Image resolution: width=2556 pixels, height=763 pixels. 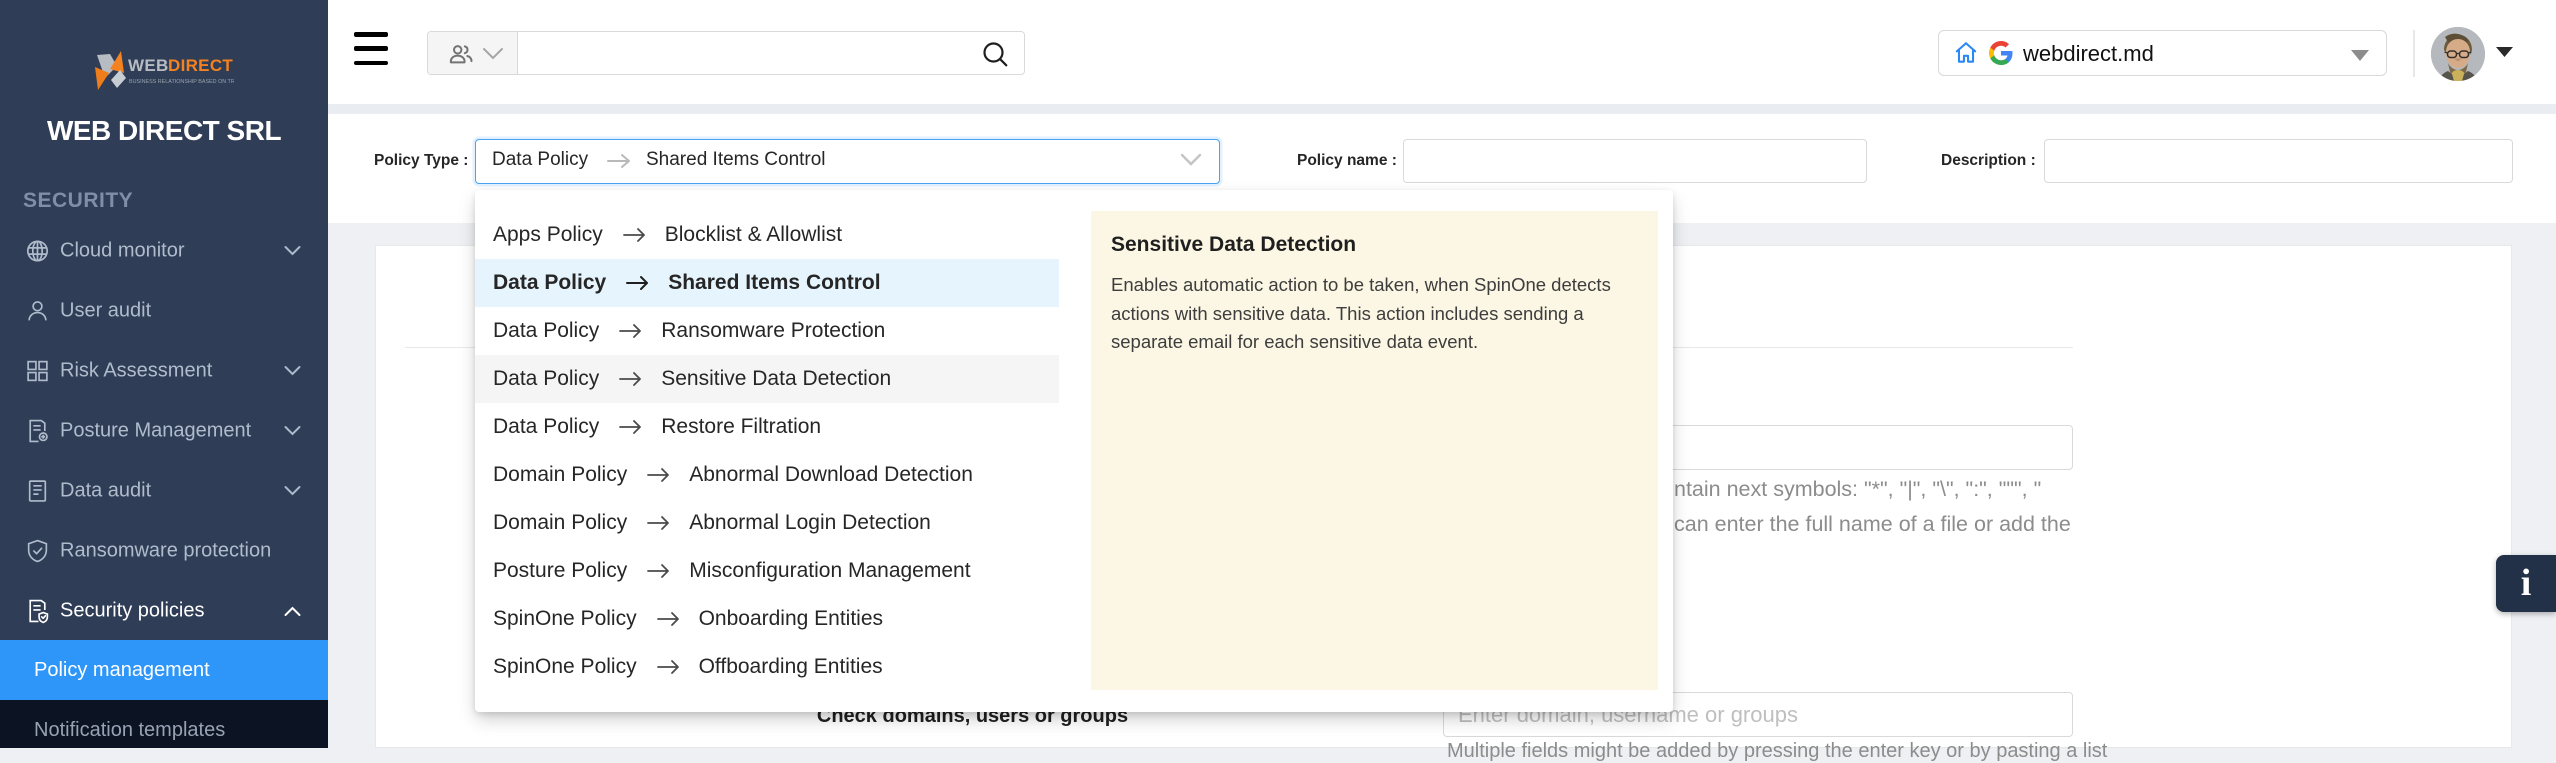 What do you see at coordinates (181, 82) in the screenshot?
I see `svg-text:BUSINESS RELATIONSHIP BASED ON: BUSINESS RELATIONSHIP BASED ON TRUST` at bounding box center [181, 82].